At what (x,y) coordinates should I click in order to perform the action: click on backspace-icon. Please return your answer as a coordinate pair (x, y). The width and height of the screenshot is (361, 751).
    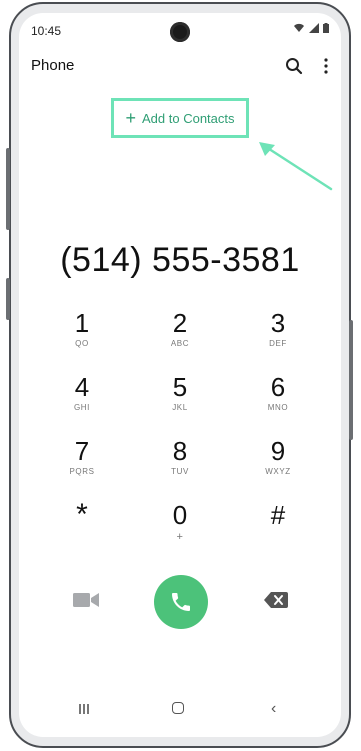
    Looking at the image, I should click on (276, 600).